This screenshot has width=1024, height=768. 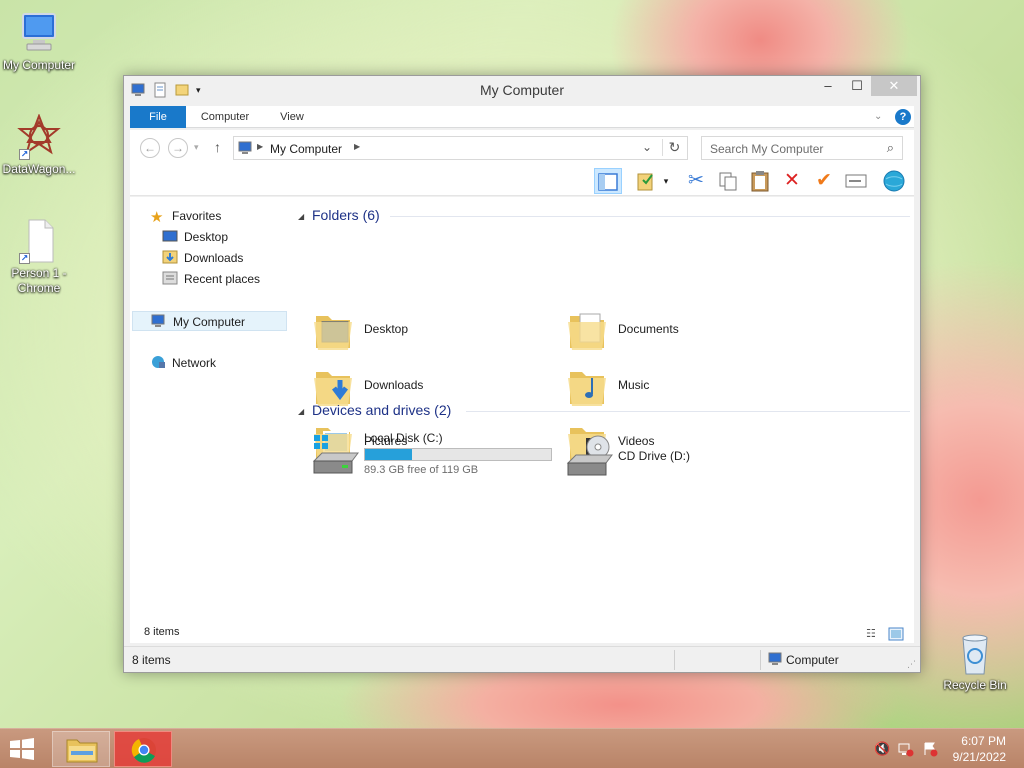 I want to click on large-icons-view-icon, so click(x=896, y=634).